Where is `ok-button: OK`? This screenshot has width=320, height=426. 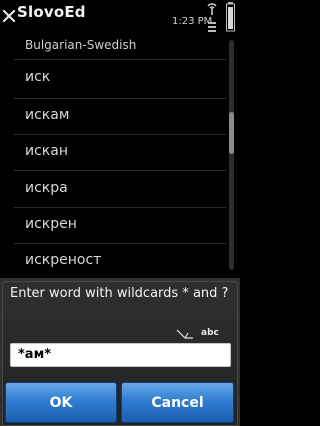 ok-button: OK is located at coordinates (61, 402).